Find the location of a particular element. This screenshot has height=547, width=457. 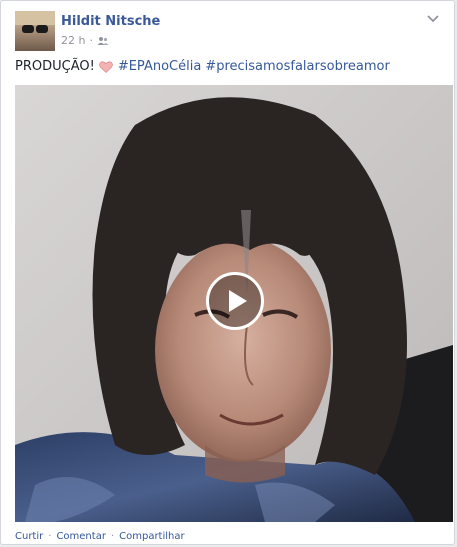

friends-icon is located at coordinates (103, 41).